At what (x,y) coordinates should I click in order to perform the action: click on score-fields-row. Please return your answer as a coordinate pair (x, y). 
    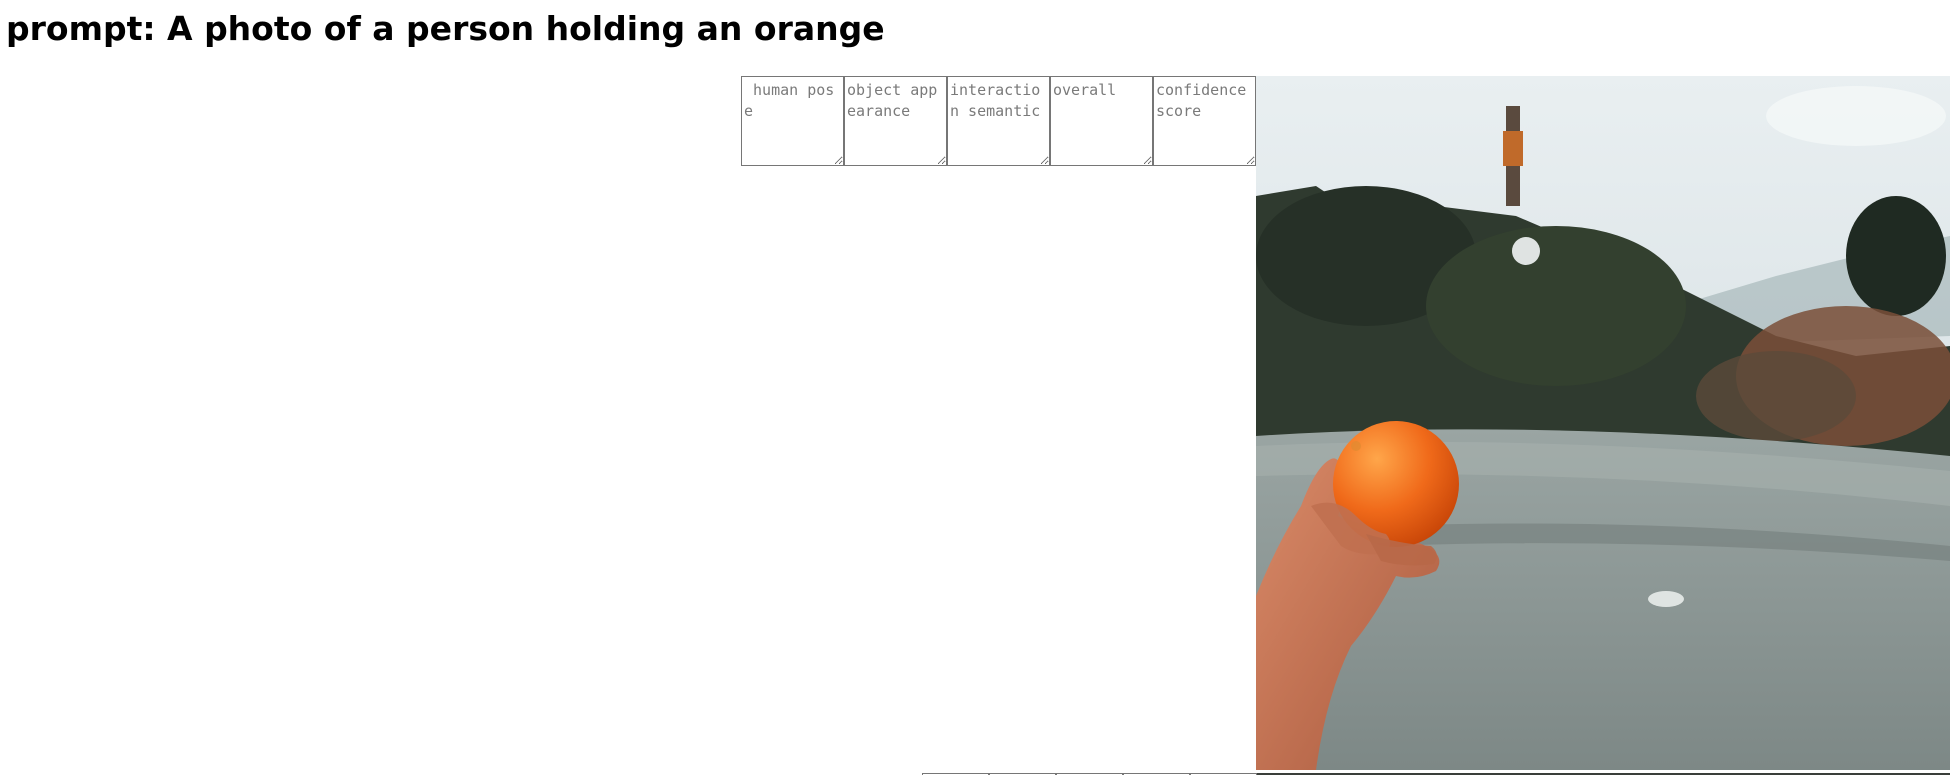
    Looking at the image, I should click on (998, 121).